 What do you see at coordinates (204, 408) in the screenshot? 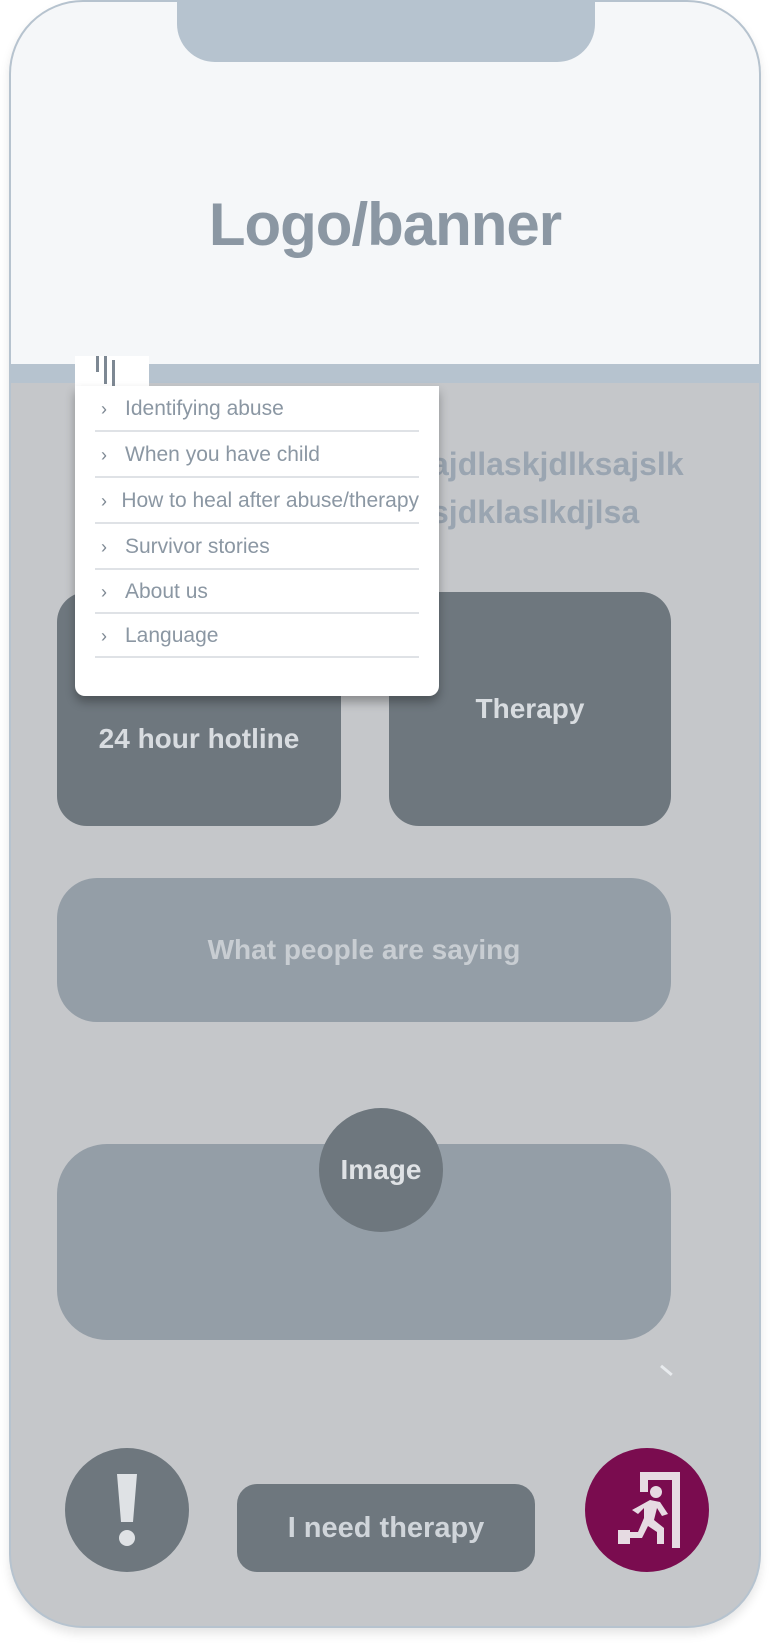
I see `menu-item-label: Identifying abuse` at bounding box center [204, 408].